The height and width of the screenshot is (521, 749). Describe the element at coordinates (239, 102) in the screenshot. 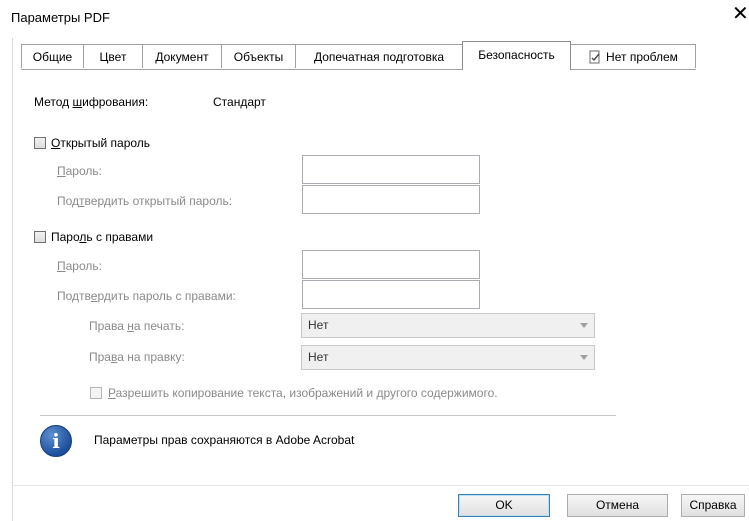

I see `encryption-method-value: Стандарт` at that location.